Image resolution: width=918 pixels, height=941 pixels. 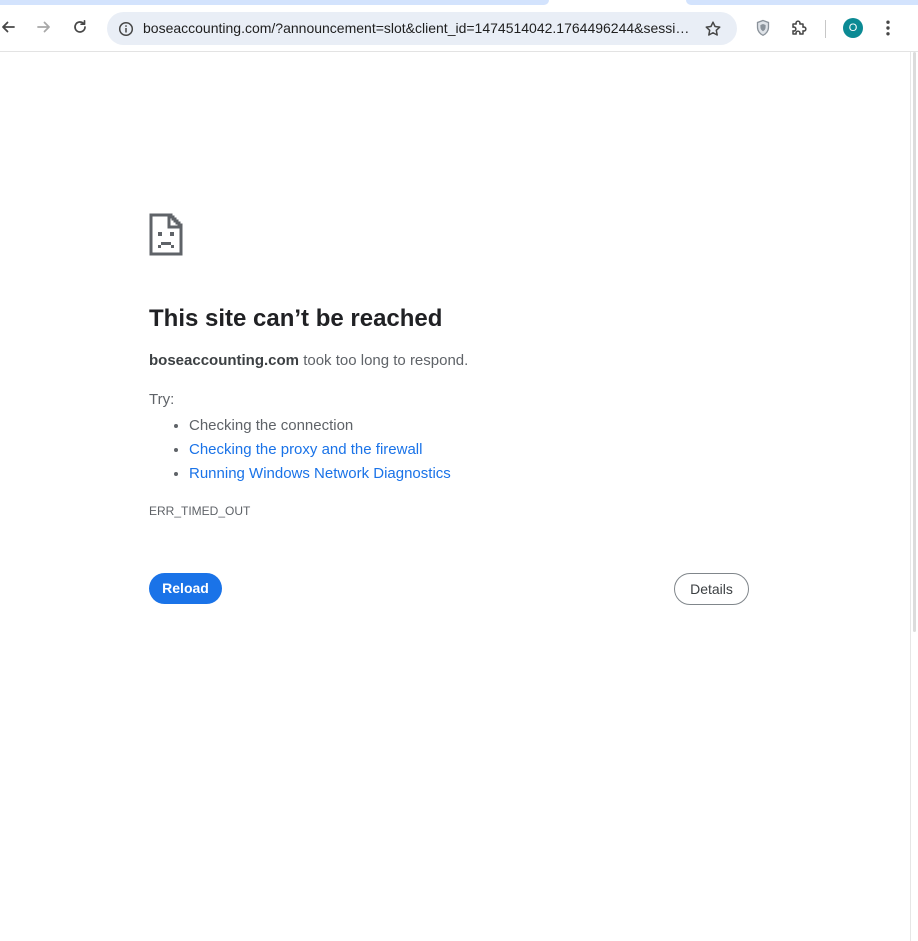 I want to click on extensions-button, so click(x=799, y=28).